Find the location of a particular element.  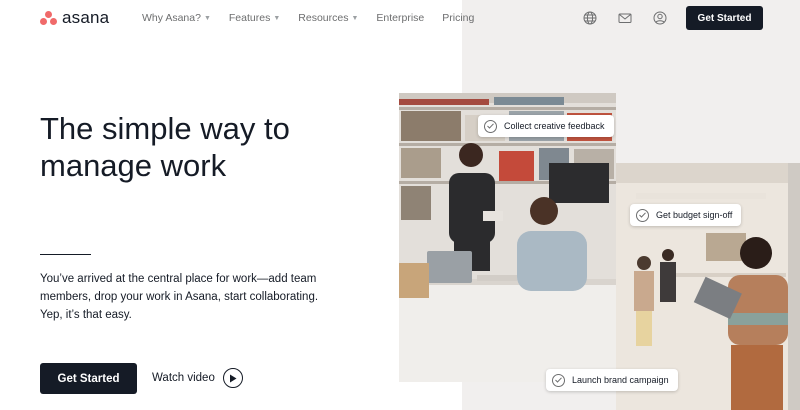

task-label: Collect creative feedback is located at coordinates (554, 126).